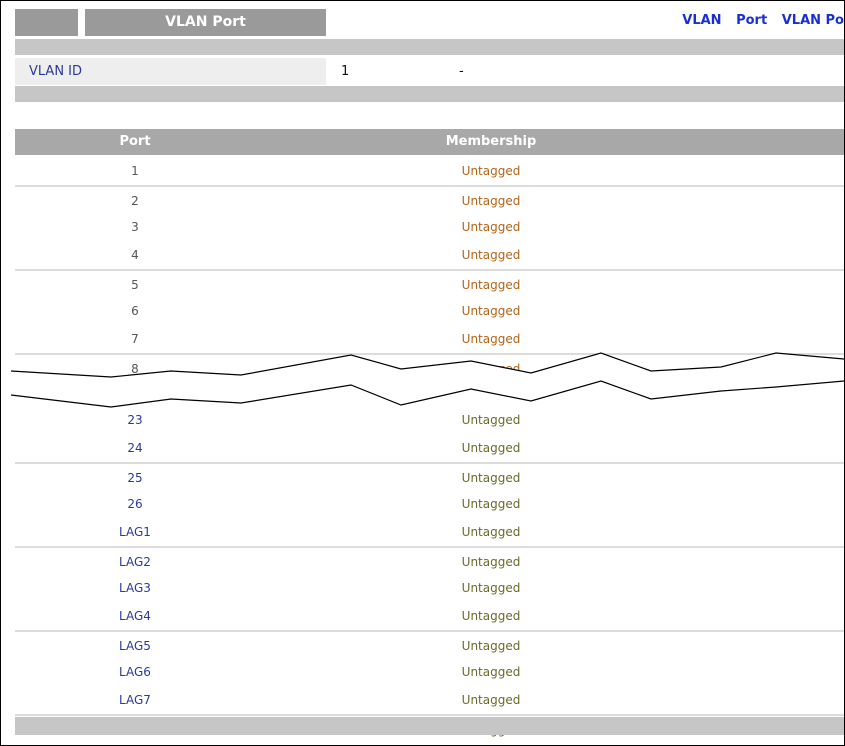 The width and height of the screenshot is (845, 746). I want to click on port-cell: LAG3, so click(135, 588).